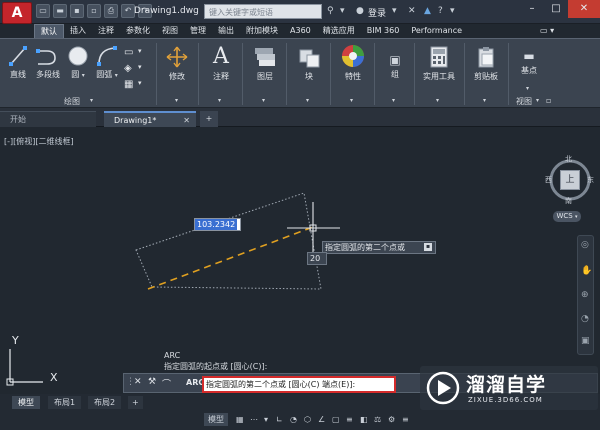 This screenshot has width=600, height=430. I want to click on hatch-icon: ◈, so click(128, 68).